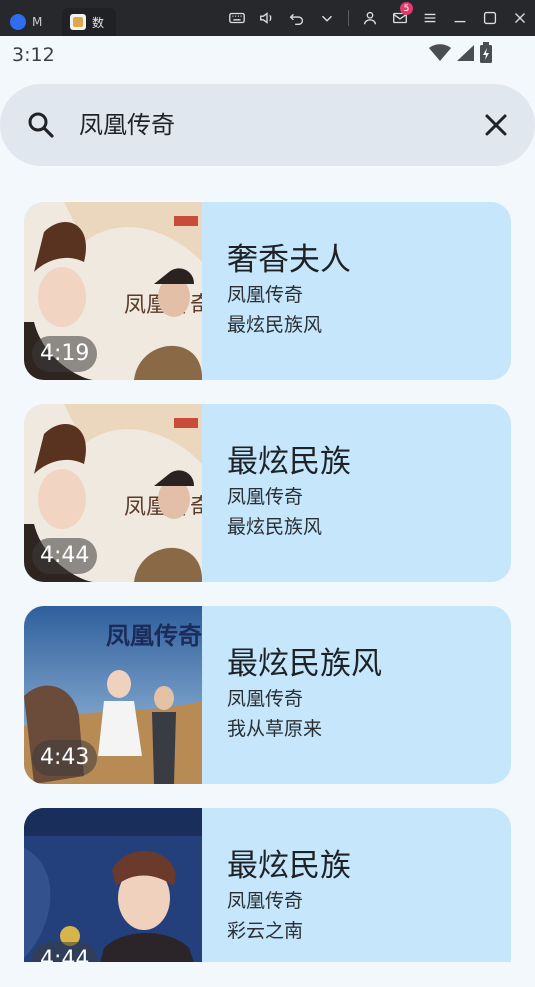 The image size is (535, 987). What do you see at coordinates (406, 8) in the screenshot?
I see `mail-badge: 5` at bounding box center [406, 8].